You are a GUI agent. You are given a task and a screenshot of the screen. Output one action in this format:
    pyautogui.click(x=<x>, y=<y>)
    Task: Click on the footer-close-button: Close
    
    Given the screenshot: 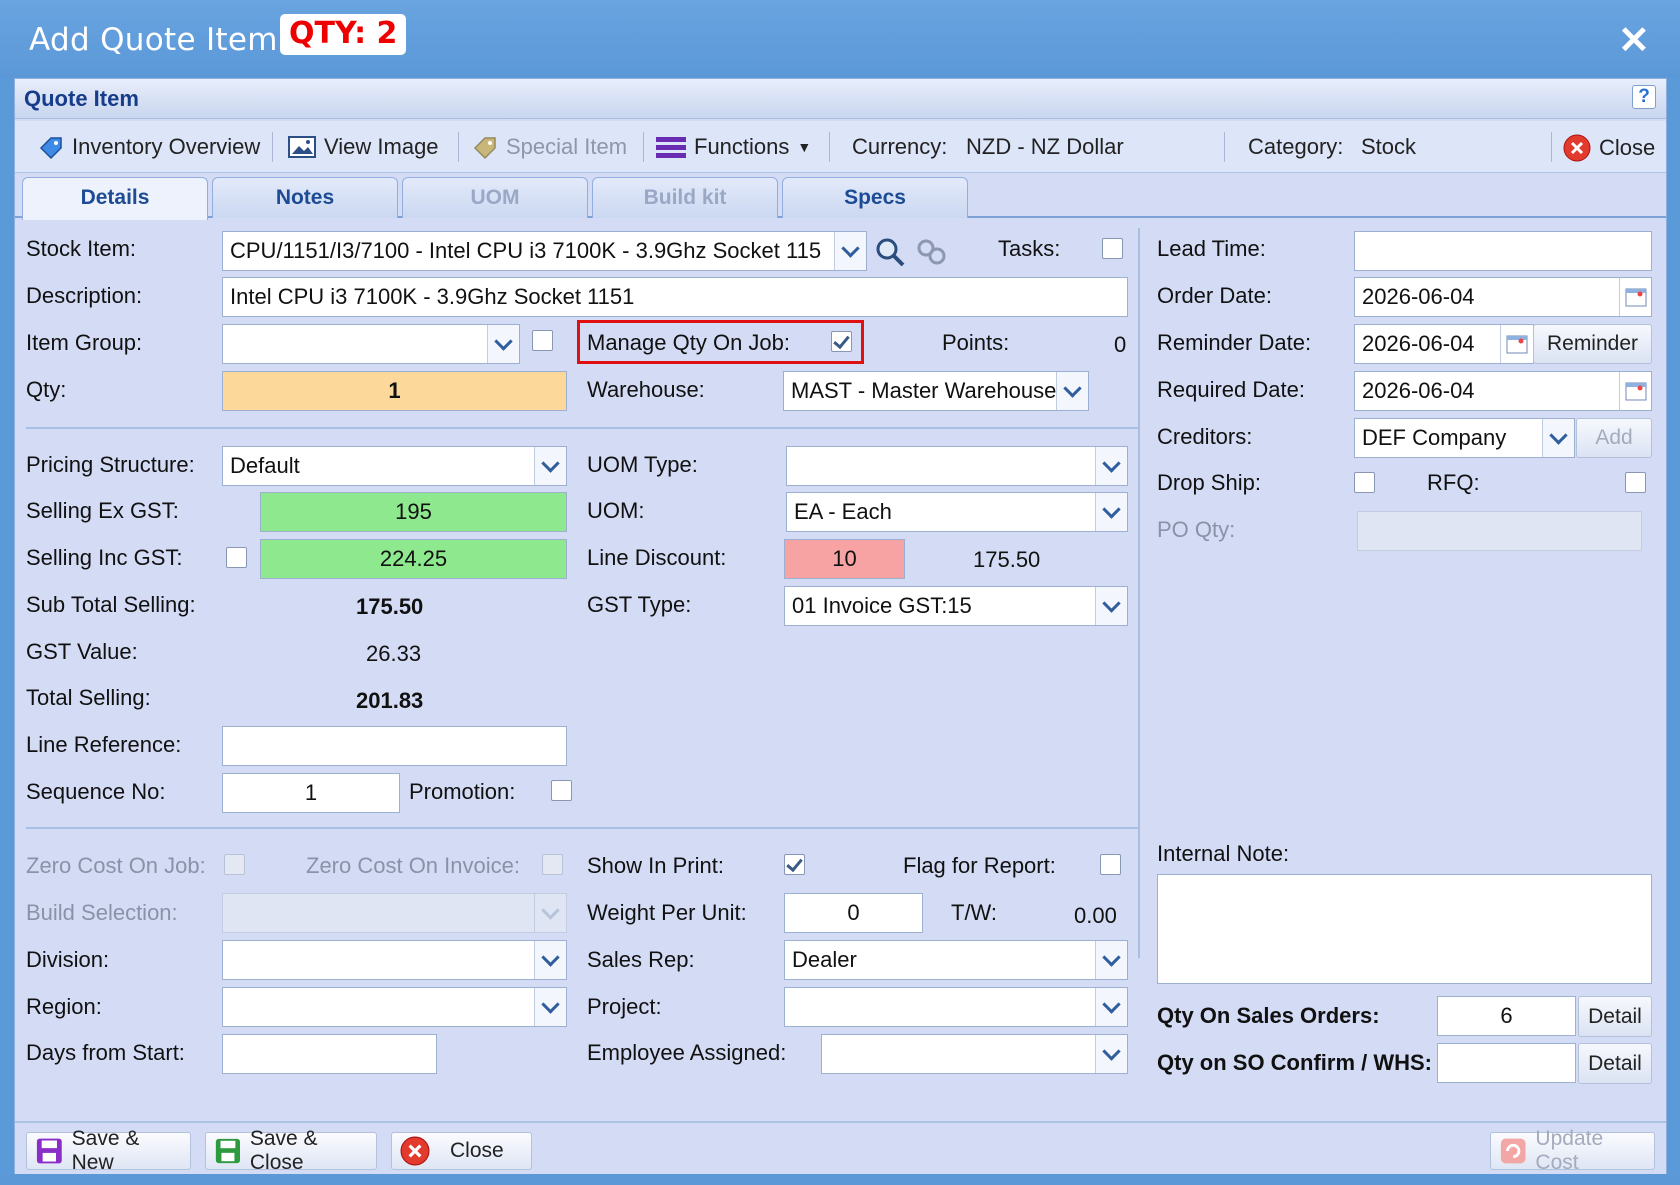 What is the action you would take?
    pyautogui.click(x=461, y=1151)
    